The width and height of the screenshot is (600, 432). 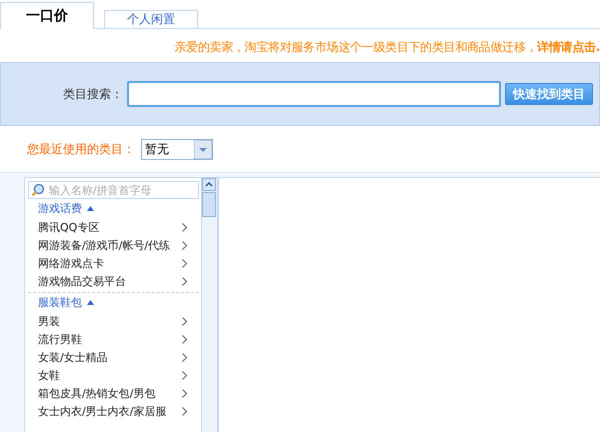 I want to click on category-item: 女装/女士精品, so click(x=113, y=357).